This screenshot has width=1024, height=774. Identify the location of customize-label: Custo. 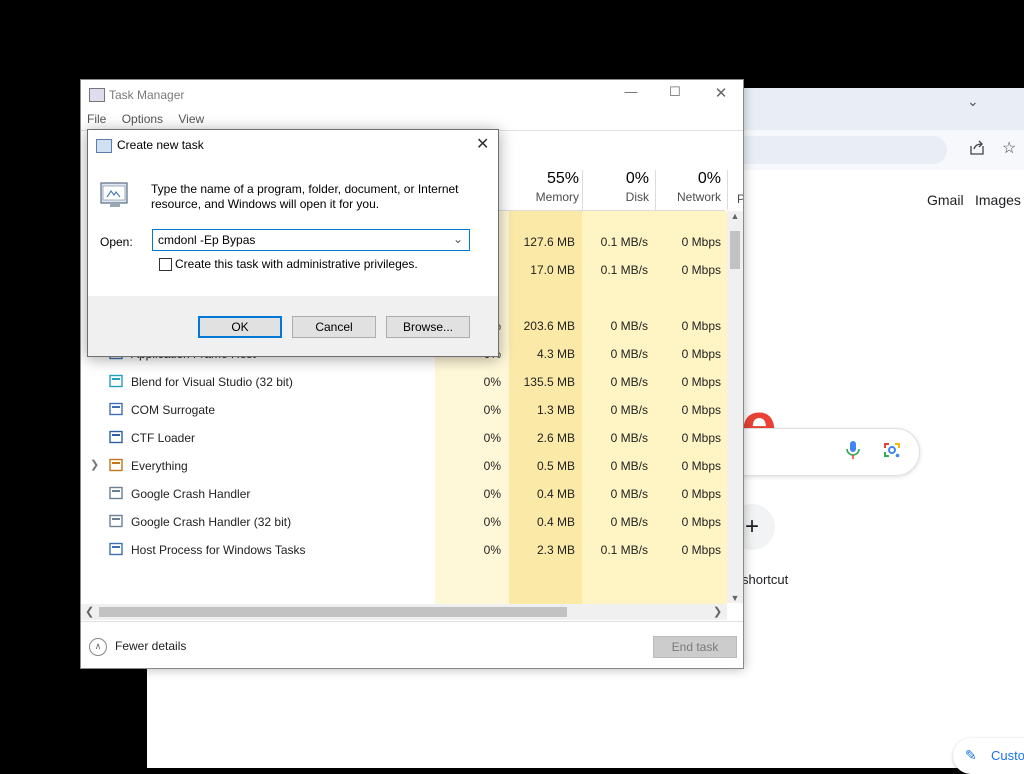
(1007, 755).